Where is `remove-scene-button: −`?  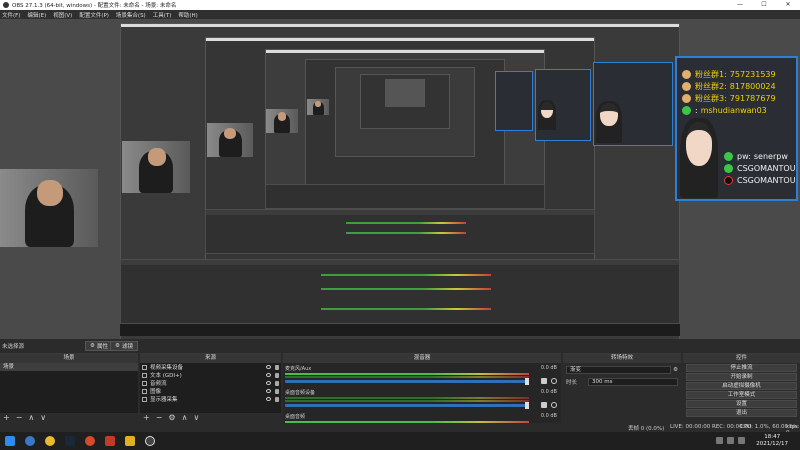 remove-scene-button: − is located at coordinates (19, 418).